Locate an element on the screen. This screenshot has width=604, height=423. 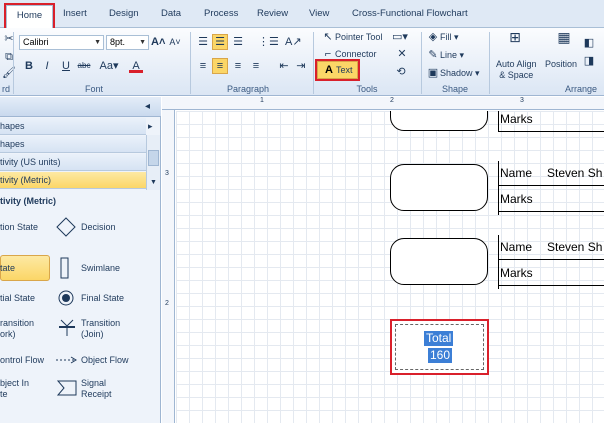
tab-data: Data is located at coordinates (171, 13).